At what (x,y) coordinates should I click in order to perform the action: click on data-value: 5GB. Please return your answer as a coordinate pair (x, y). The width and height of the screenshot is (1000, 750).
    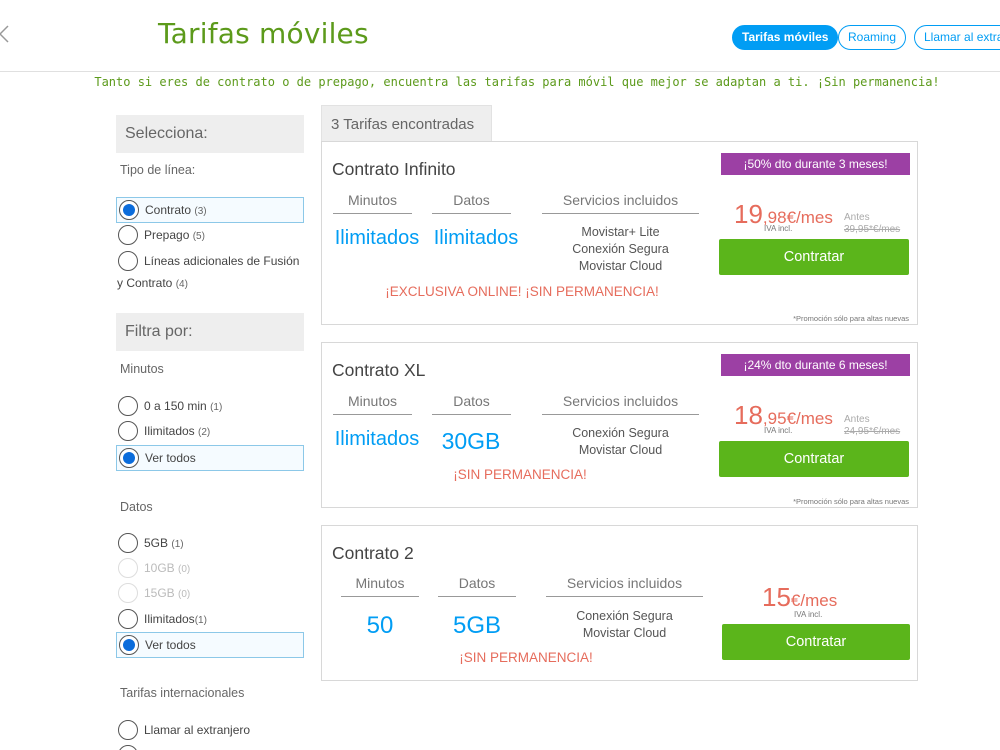
    Looking at the image, I should click on (477, 625).